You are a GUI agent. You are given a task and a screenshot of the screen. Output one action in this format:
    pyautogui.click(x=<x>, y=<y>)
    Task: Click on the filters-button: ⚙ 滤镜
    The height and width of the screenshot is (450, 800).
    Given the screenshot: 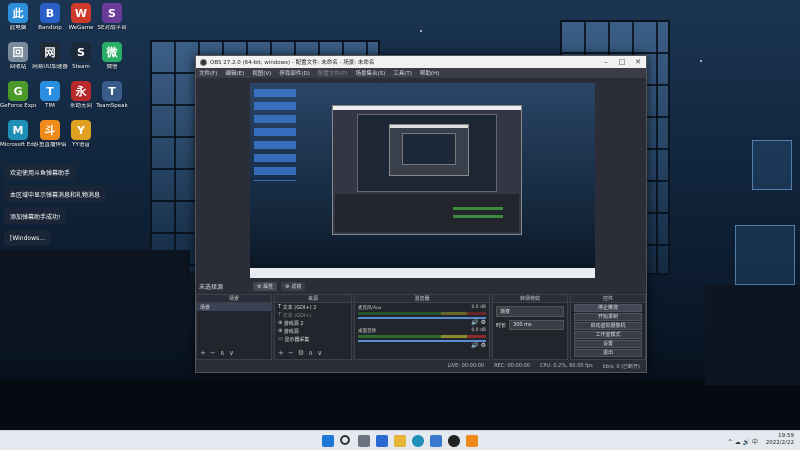 What is the action you would take?
    pyautogui.click(x=293, y=286)
    